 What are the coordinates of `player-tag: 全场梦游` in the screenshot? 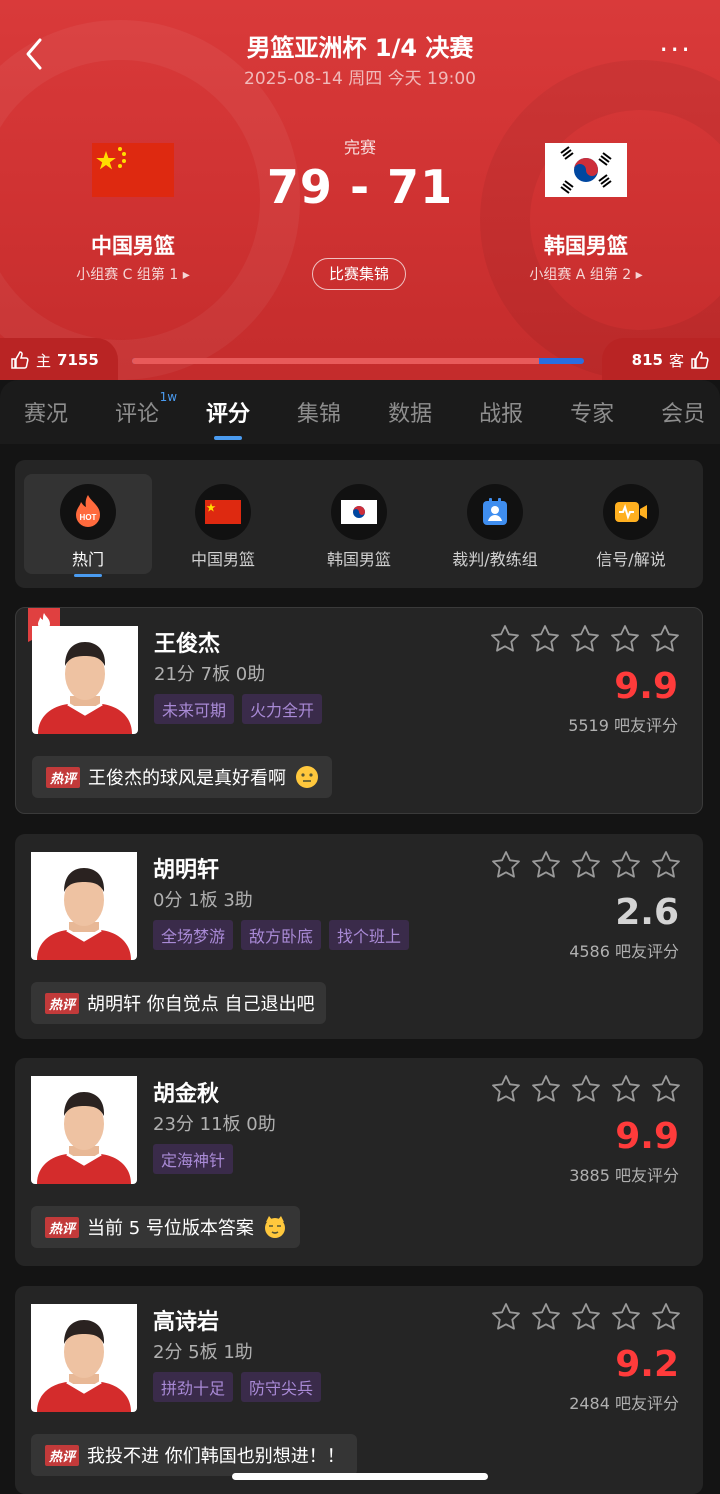 It's located at (193, 935).